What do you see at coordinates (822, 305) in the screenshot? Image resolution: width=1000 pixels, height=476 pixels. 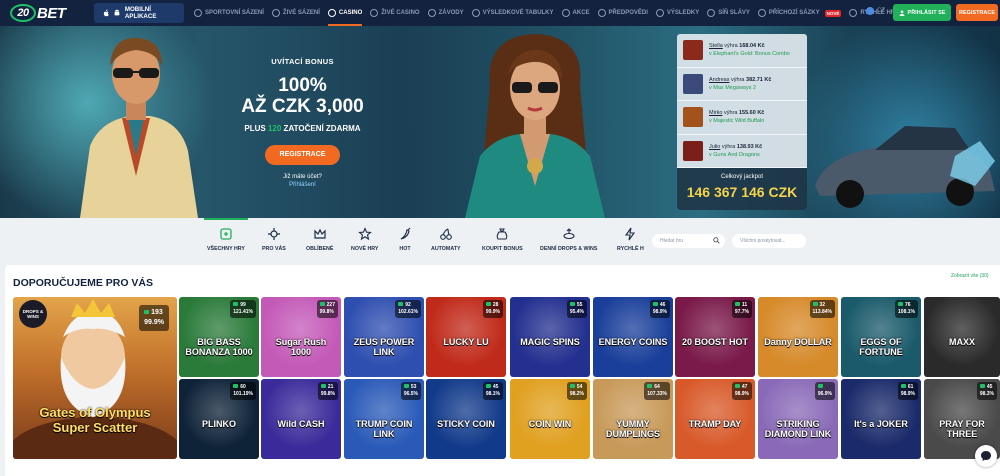 I see `game-players: 32` at bounding box center [822, 305].